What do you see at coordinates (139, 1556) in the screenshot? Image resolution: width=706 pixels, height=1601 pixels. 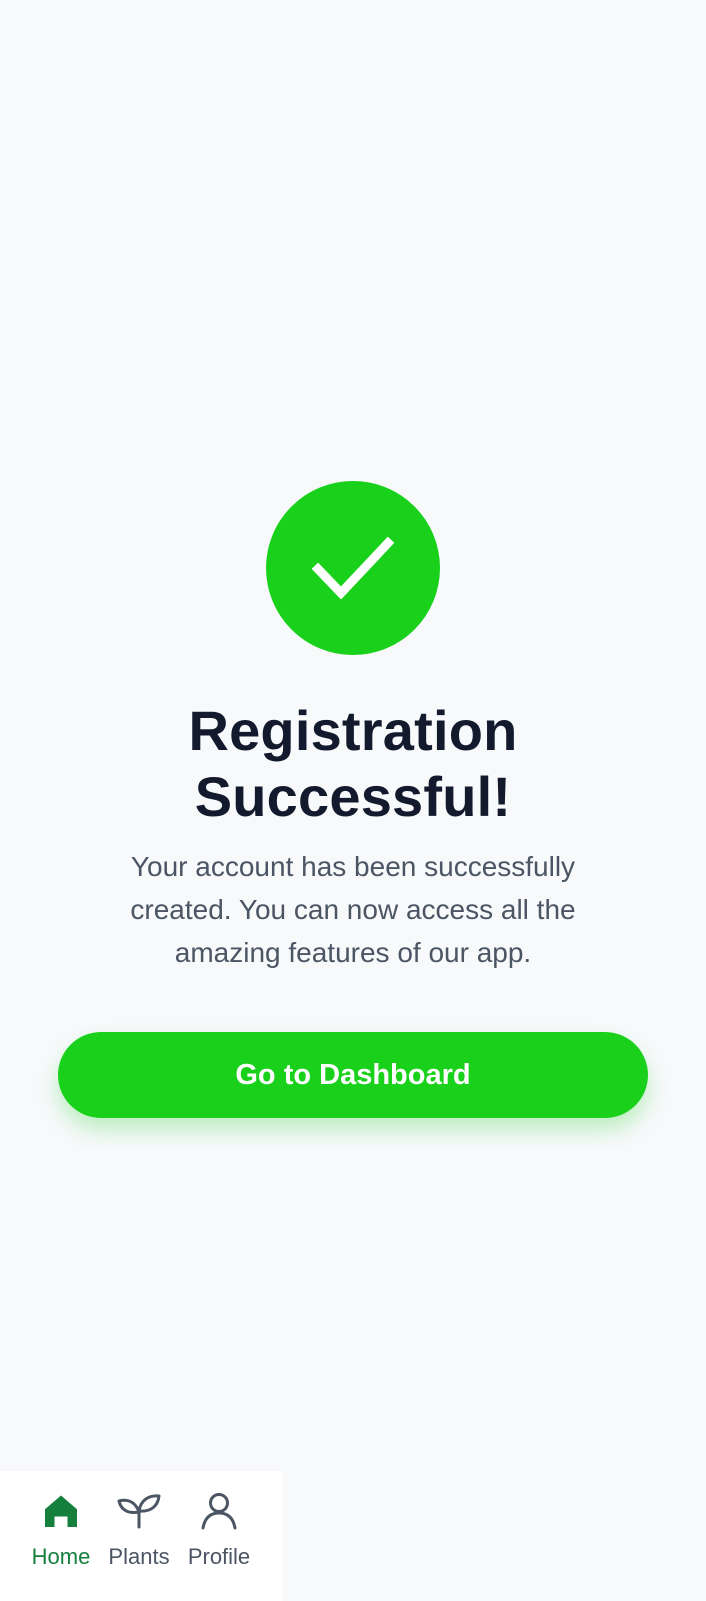 I see `nav-item-label-plants: Plants` at bounding box center [139, 1556].